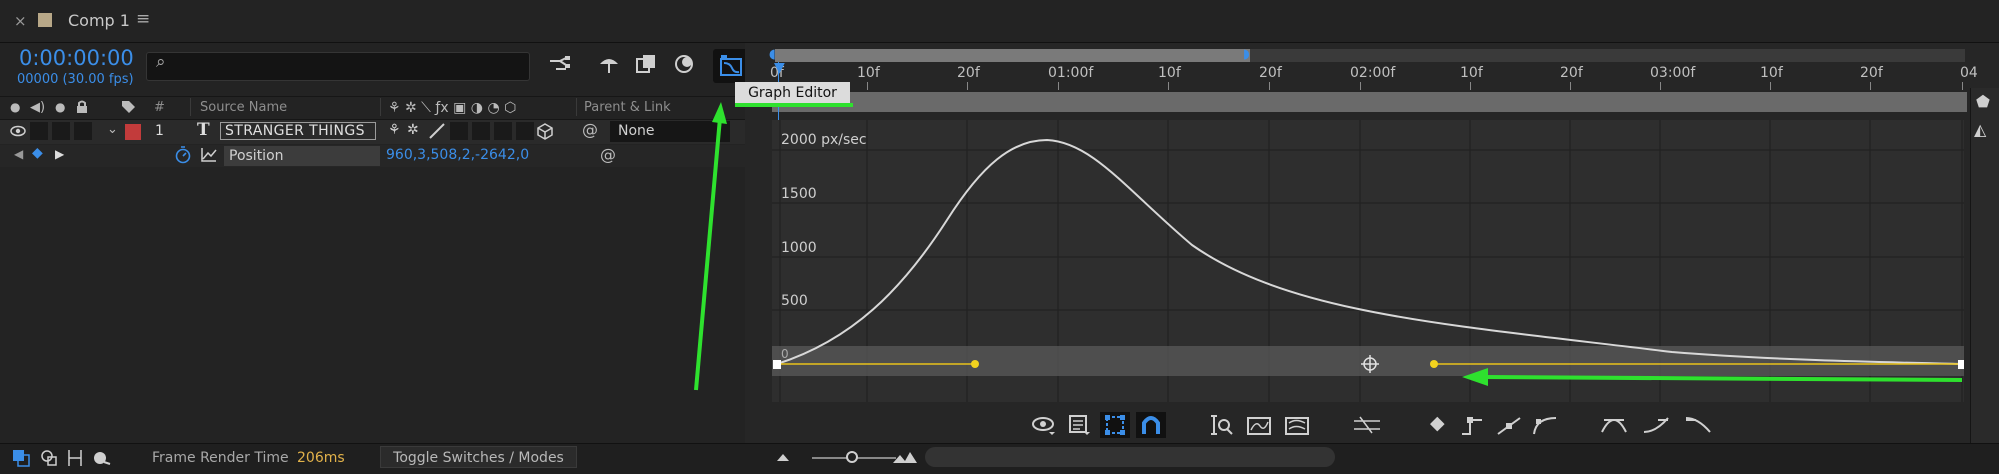  Describe the element at coordinates (61, 131) in the screenshot. I see `solo-switch` at that location.